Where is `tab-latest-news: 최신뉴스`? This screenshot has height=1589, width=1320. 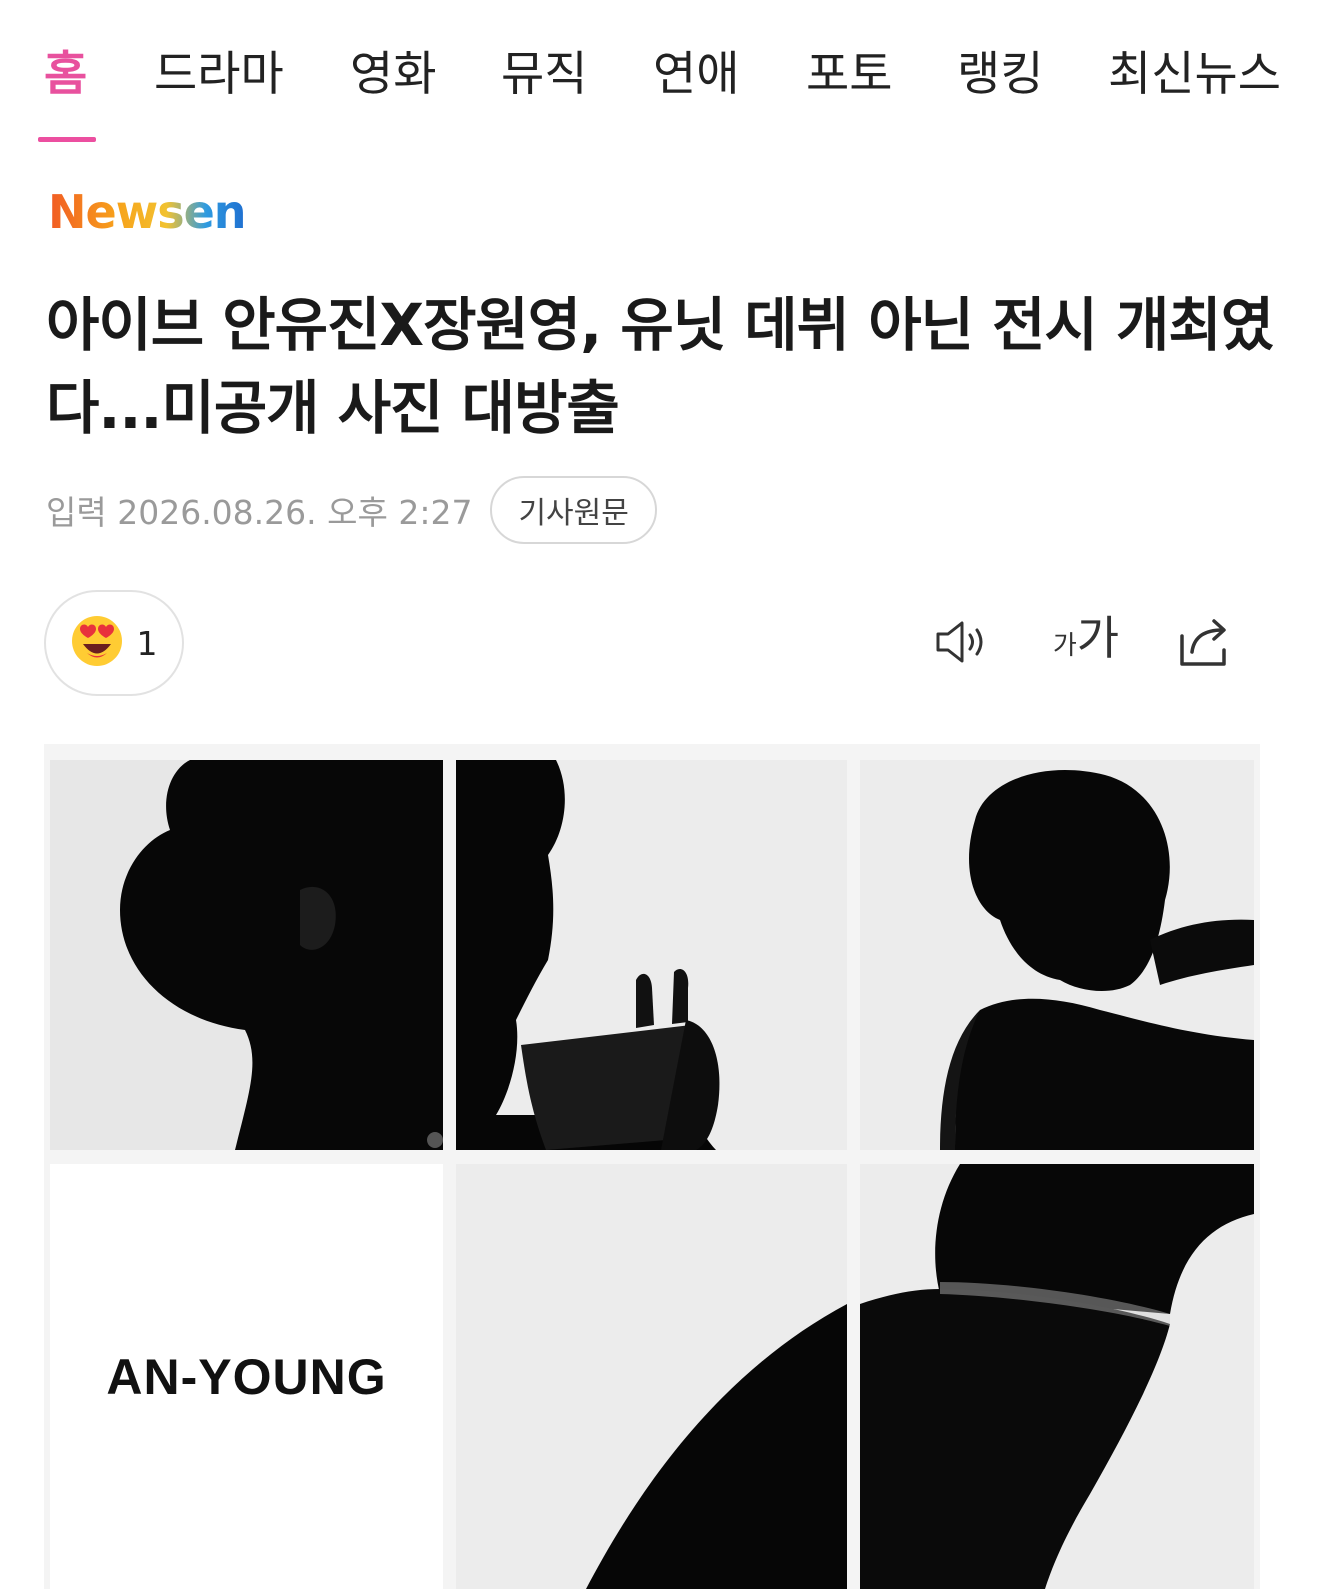
tab-latest-news: 최신뉴스 is located at coordinates (1194, 75).